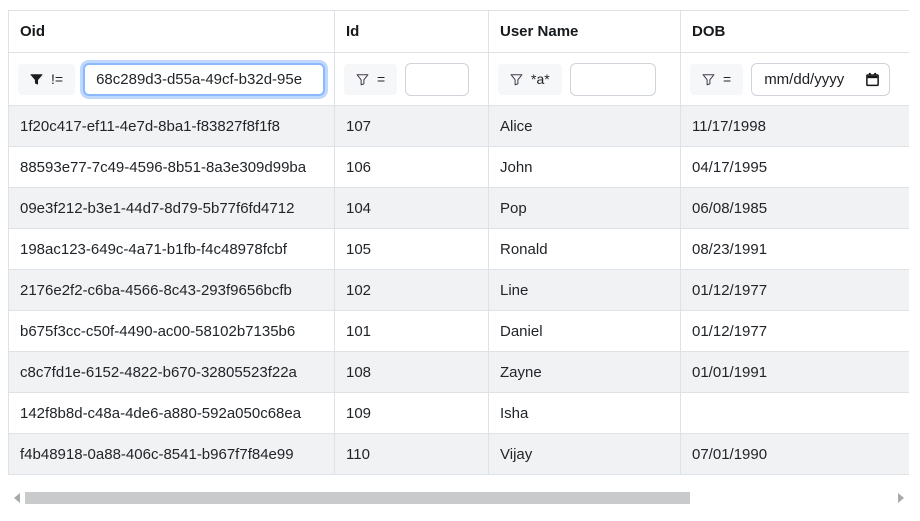 Image resolution: width=920 pixels, height=521 pixels. What do you see at coordinates (584, 413) in the screenshot?
I see `cell-user-name: Isha` at bounding box center [584, 413].